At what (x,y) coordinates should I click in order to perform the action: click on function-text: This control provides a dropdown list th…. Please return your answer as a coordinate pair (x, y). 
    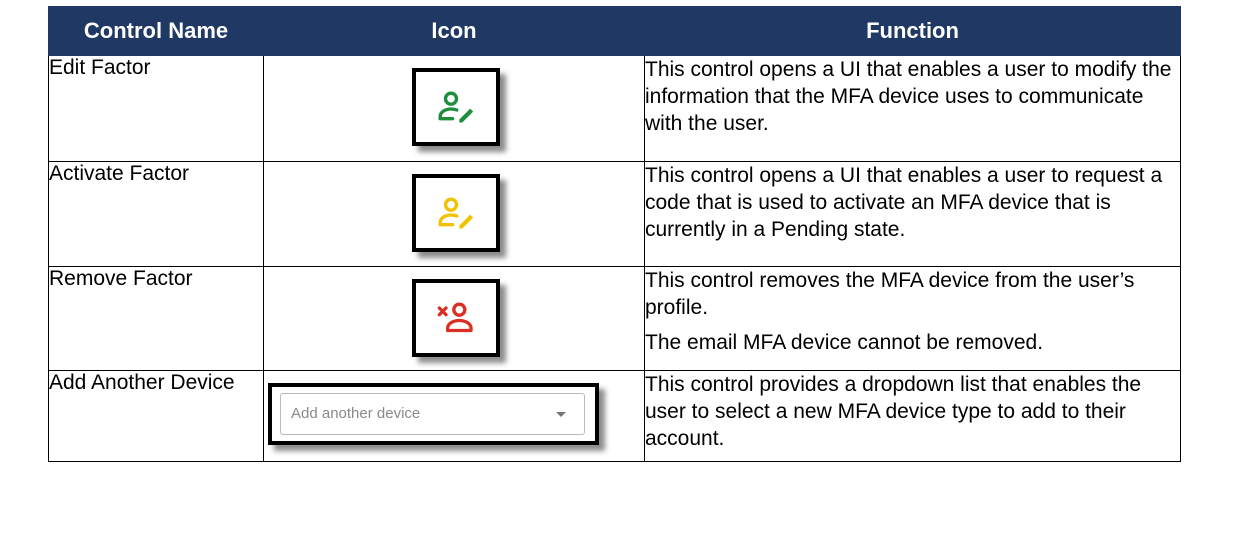
    Looking at the image, I should click on (893, 411).